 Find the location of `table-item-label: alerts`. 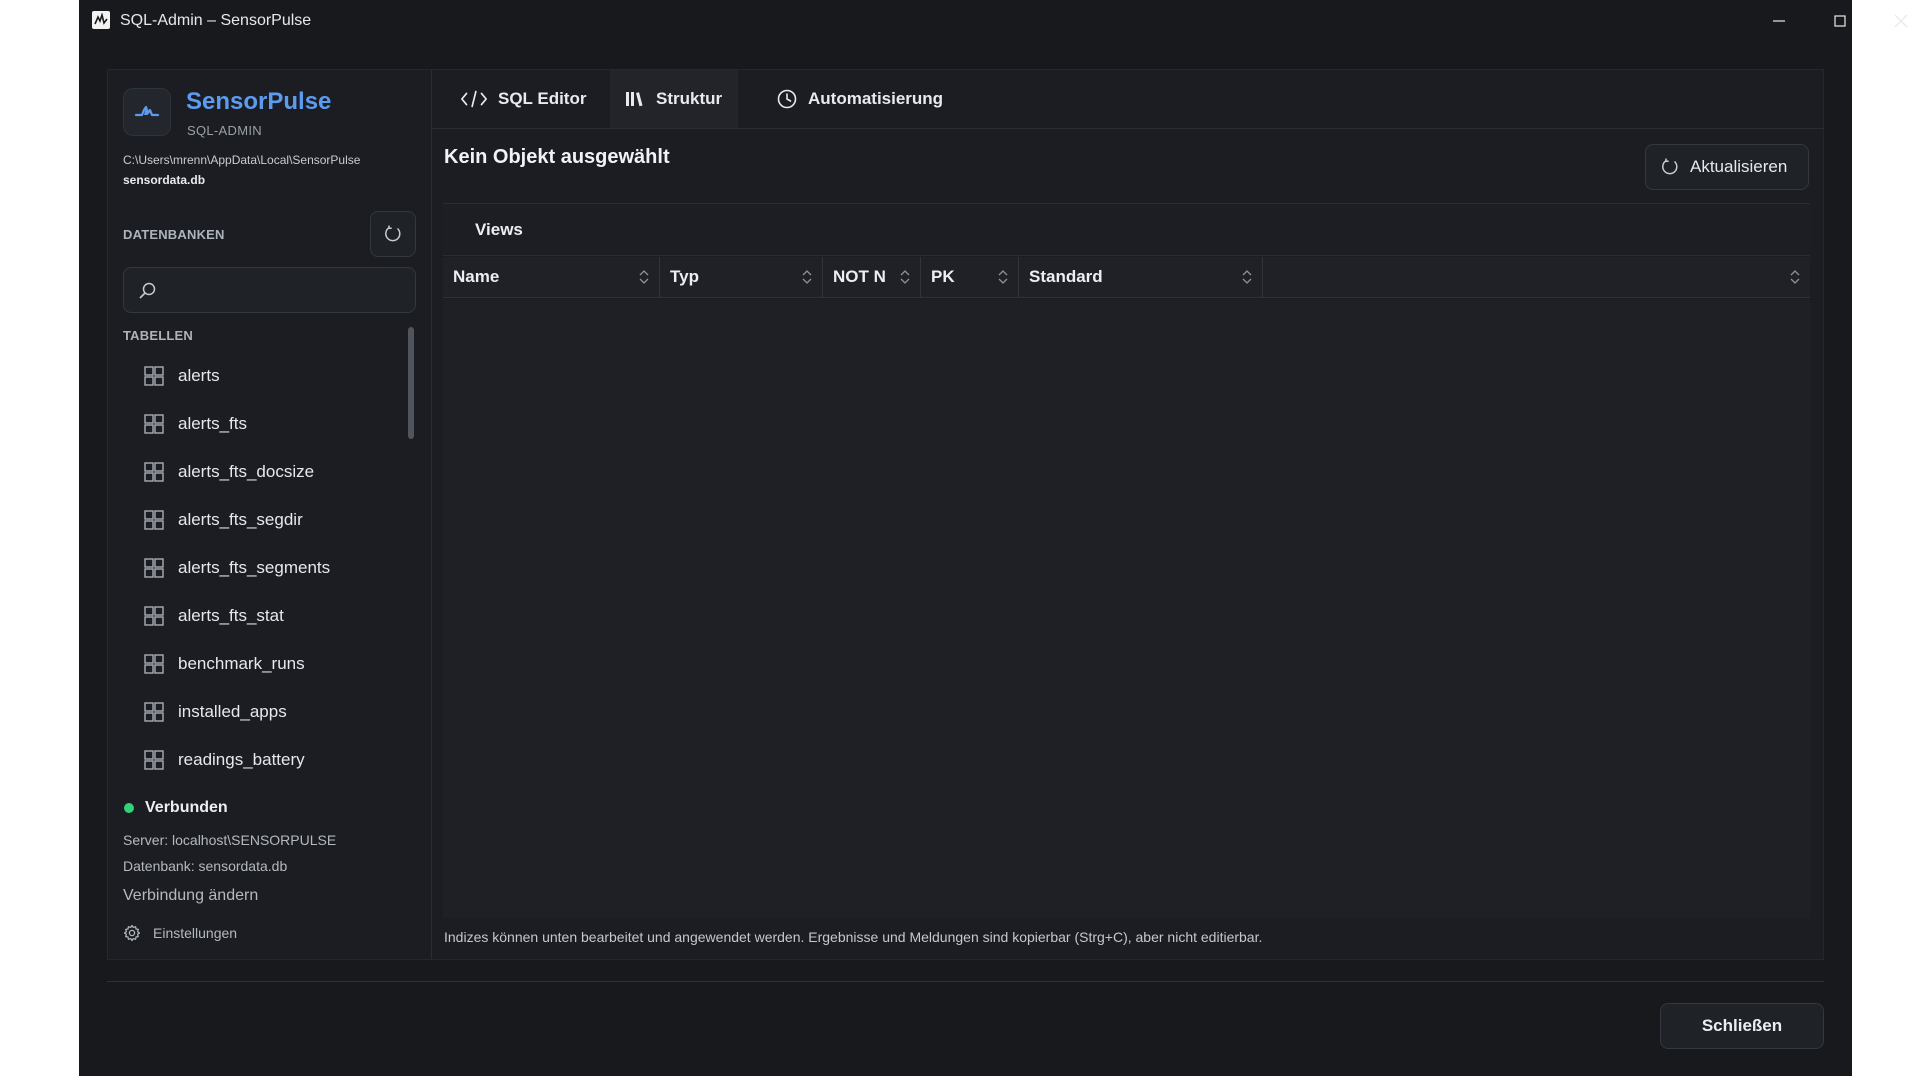

table-item-label: alerts is located at coordinates (199, 375).